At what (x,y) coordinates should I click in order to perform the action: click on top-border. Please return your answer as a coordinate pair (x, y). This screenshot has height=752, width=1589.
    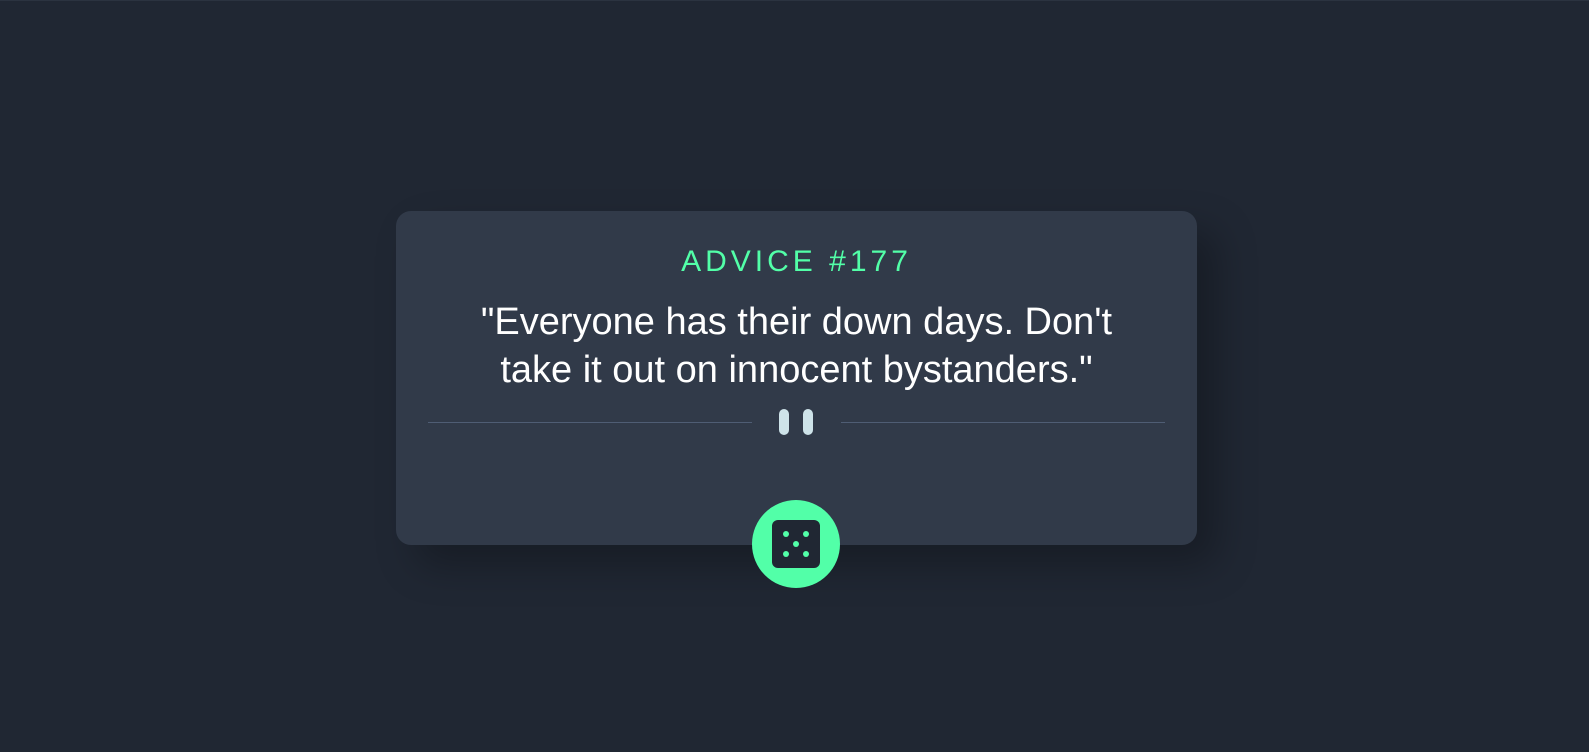
    Looking at the image, I should click on (794, 0).